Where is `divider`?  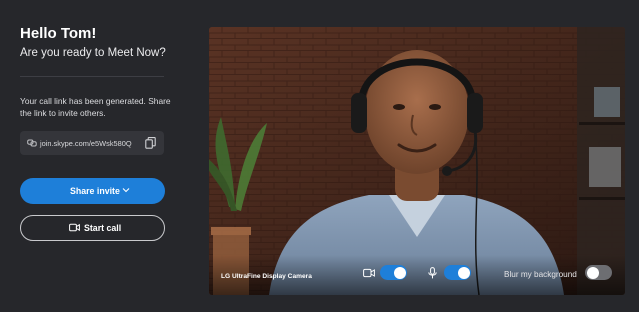 divider is located at coordinates (92, 76).